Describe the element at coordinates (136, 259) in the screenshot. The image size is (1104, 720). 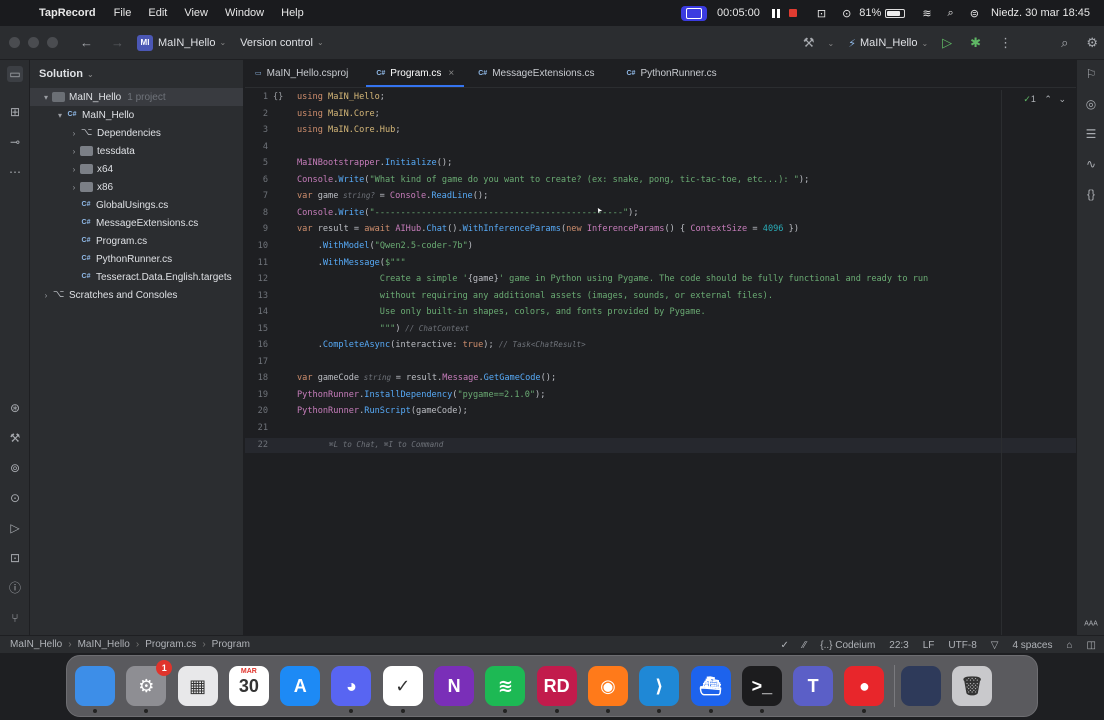
I see `tree-item: C# PythonRunner.cs` at that location.